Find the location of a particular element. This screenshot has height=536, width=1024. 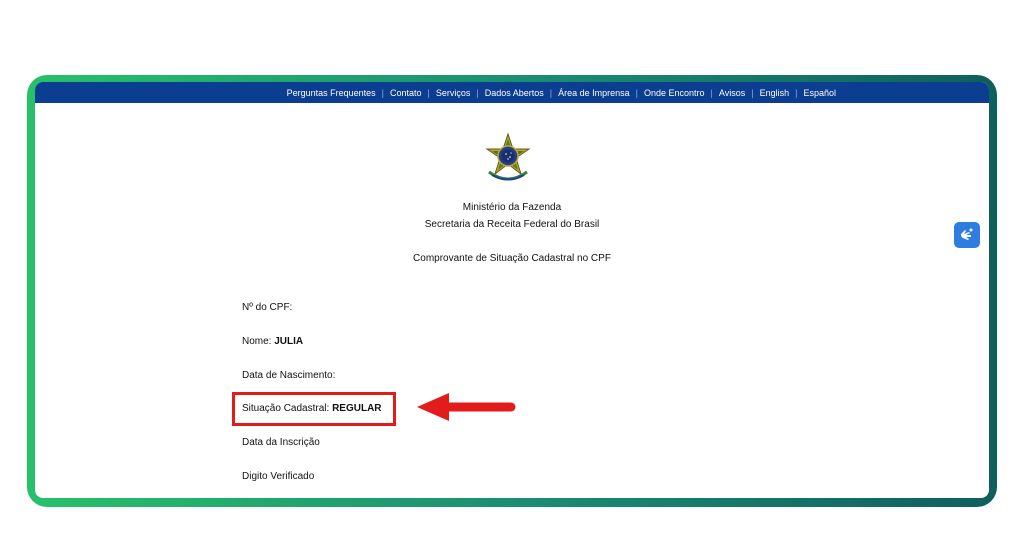

sign-language-icon is located at coordinates (967, 234).